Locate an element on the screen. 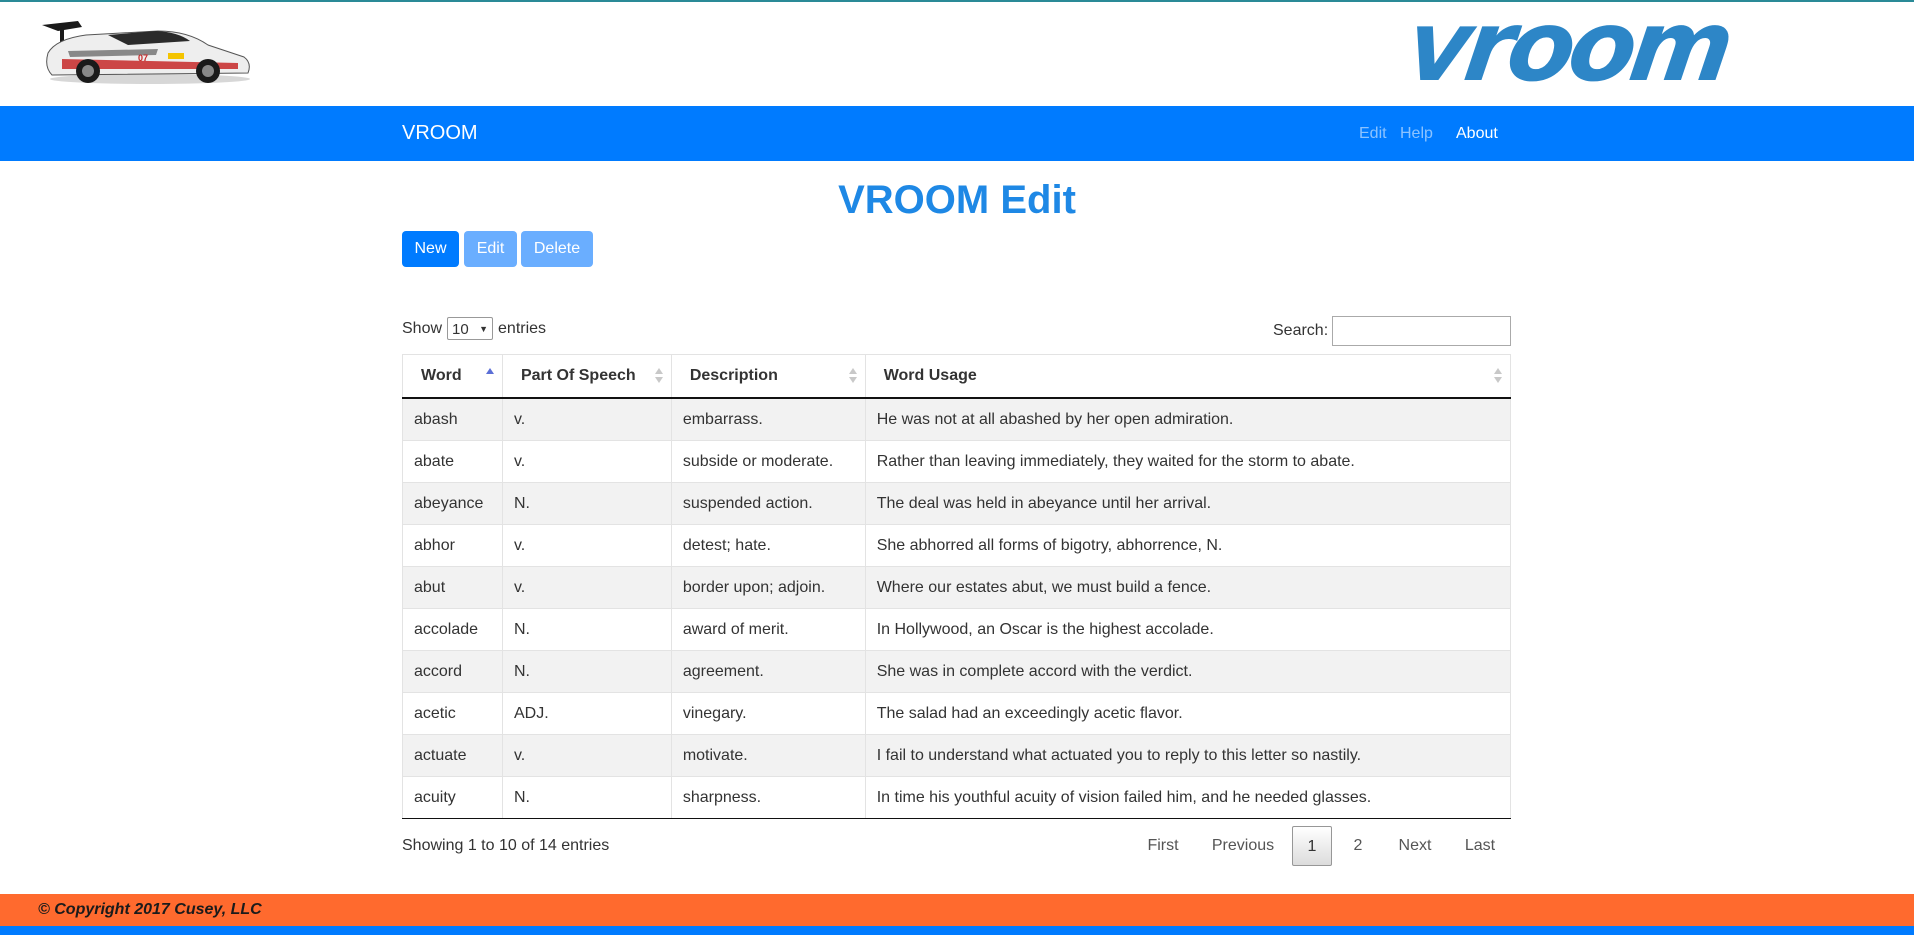 Image resolution: width=1914 pixels, height=935 pixels. footer-accent-bar is located at coordinates (957, 930).